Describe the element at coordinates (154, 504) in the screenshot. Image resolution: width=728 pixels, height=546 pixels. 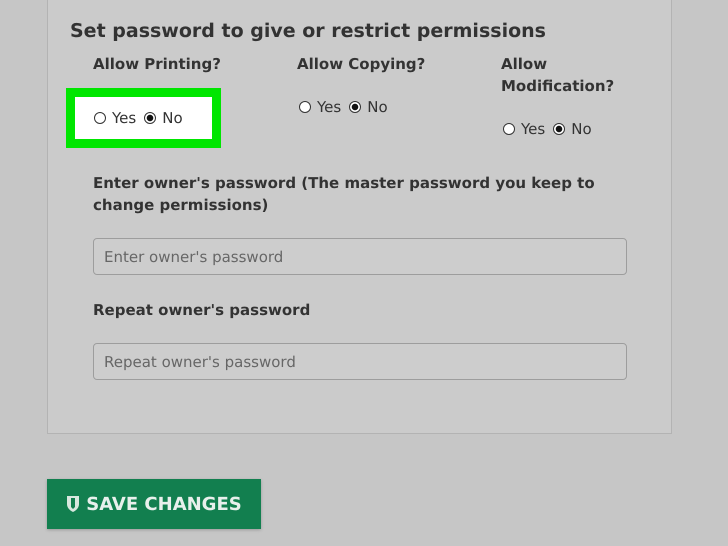
I see `save-button: SAVE CHANGES` at that location.